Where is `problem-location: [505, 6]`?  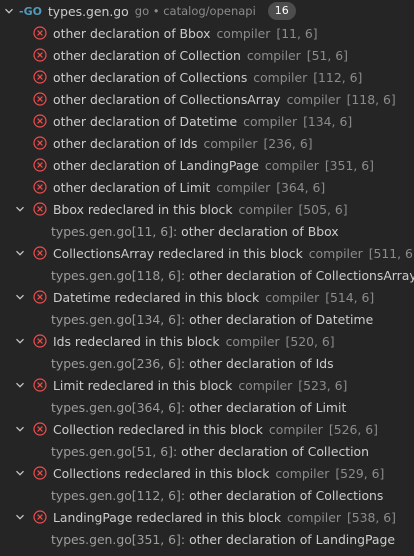 problem-location: [505, 6] is located at coordinates (323, 209).